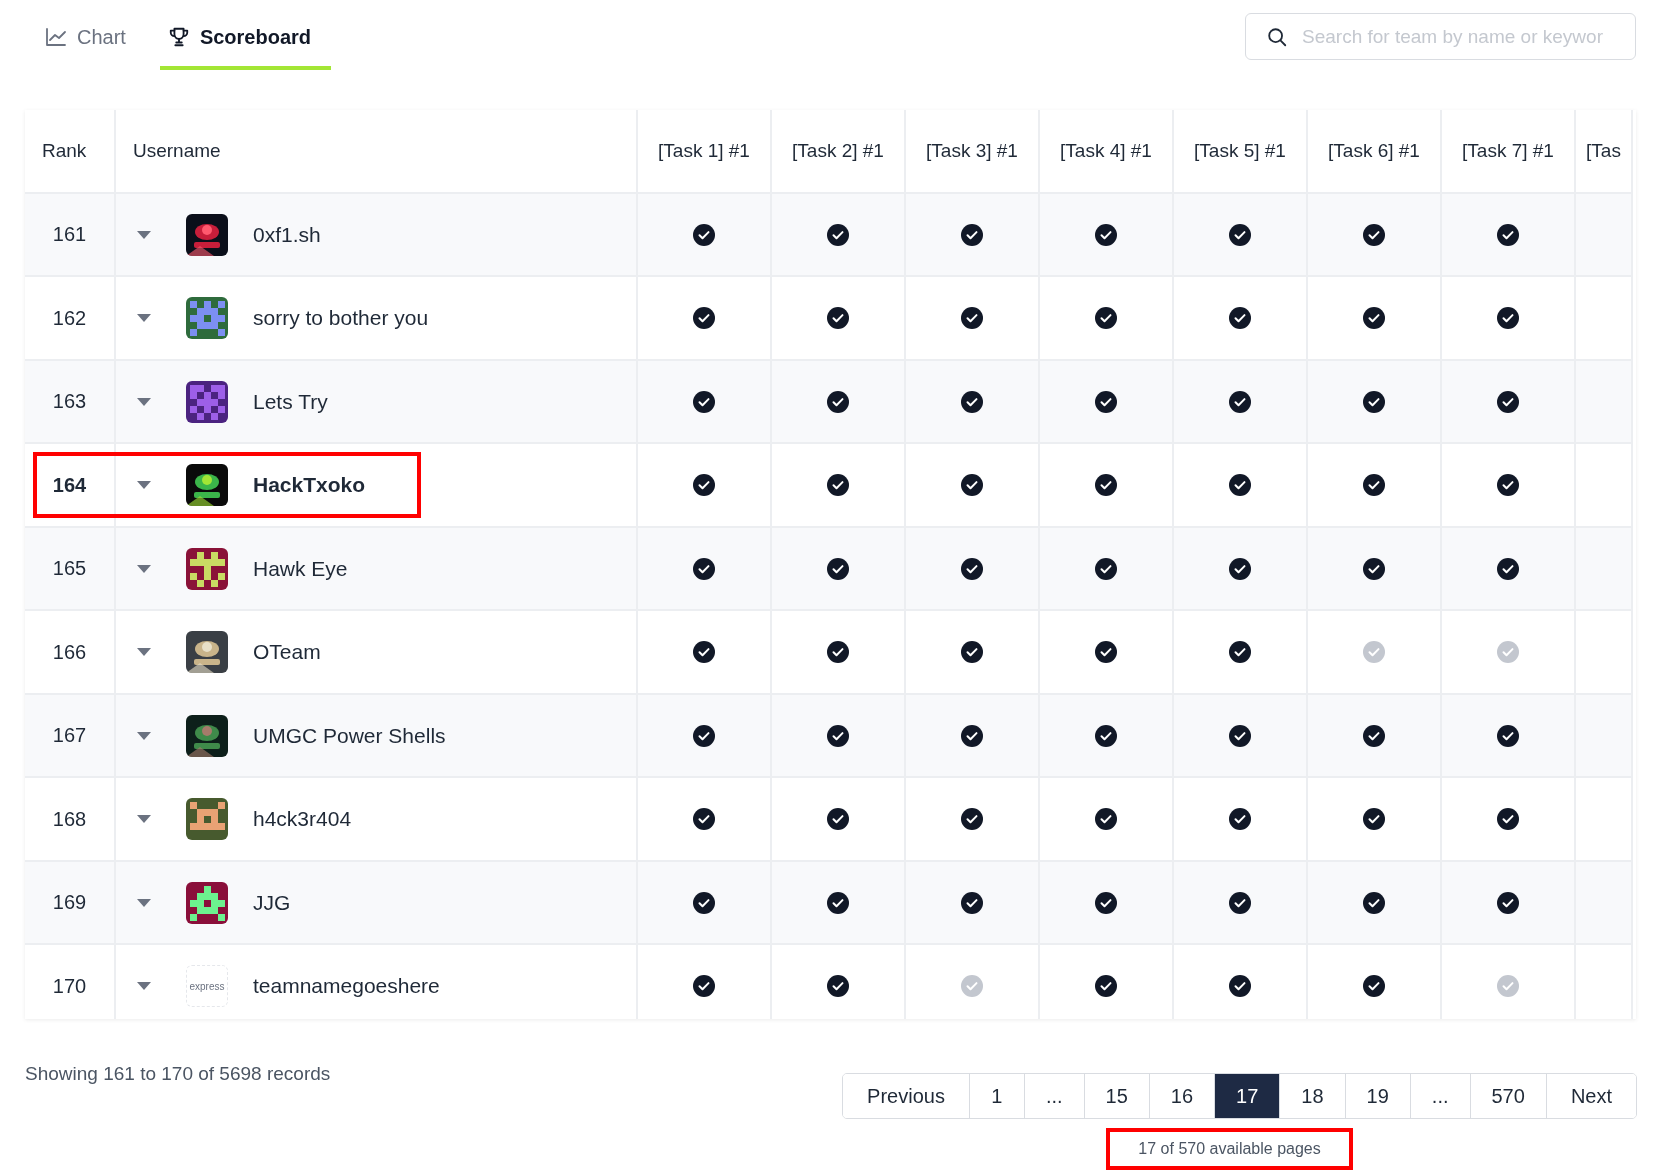 The image size is (1660, 1170). Describe the element at coordinates (69, 402) in the screenshot. I see `rank-text: 163` at that location.